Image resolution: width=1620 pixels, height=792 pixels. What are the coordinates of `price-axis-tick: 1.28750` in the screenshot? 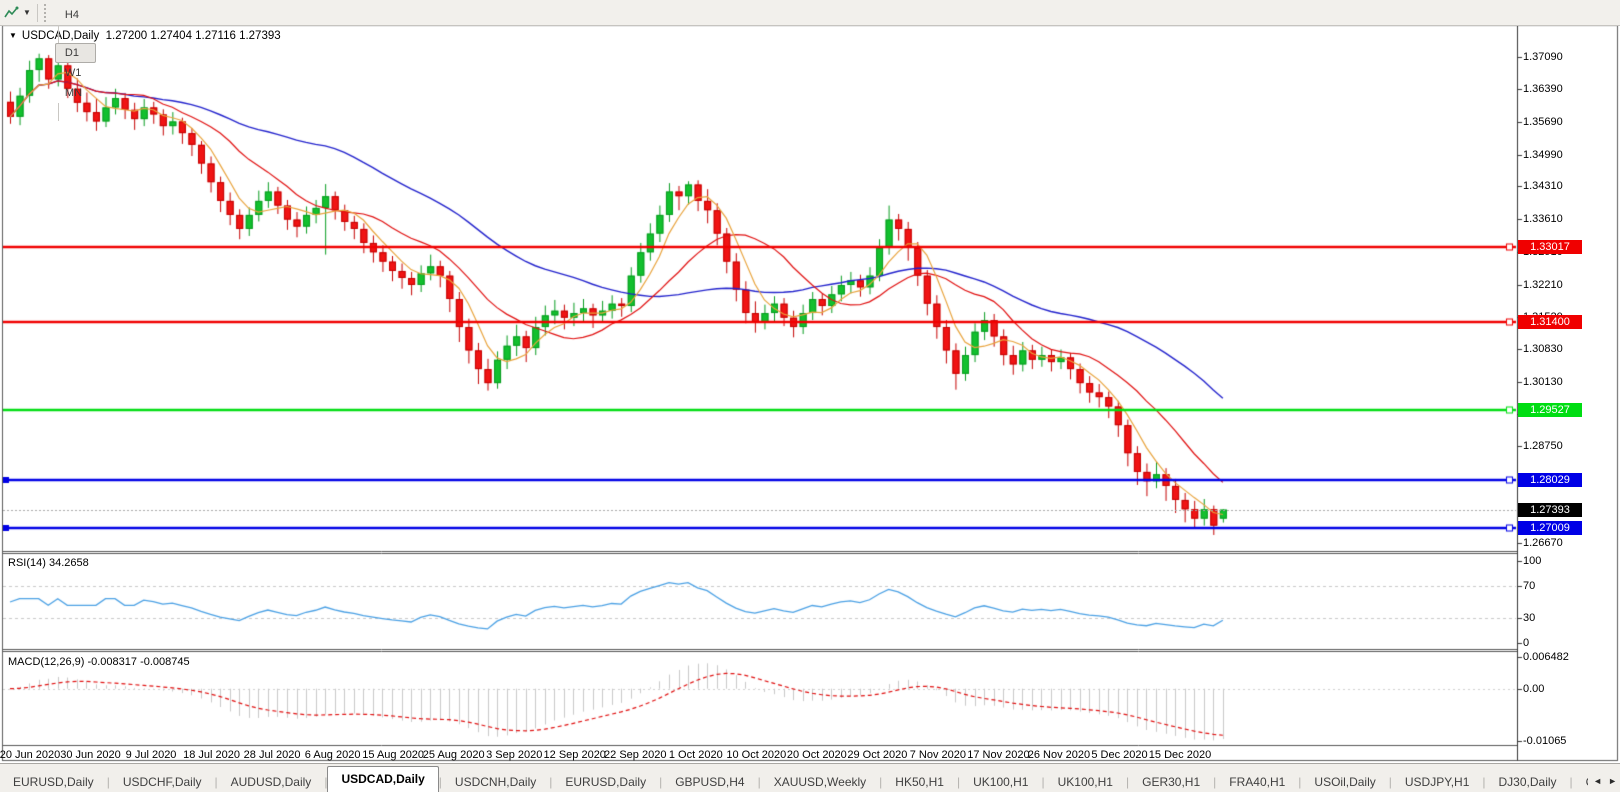 It's located at (1543, 446).